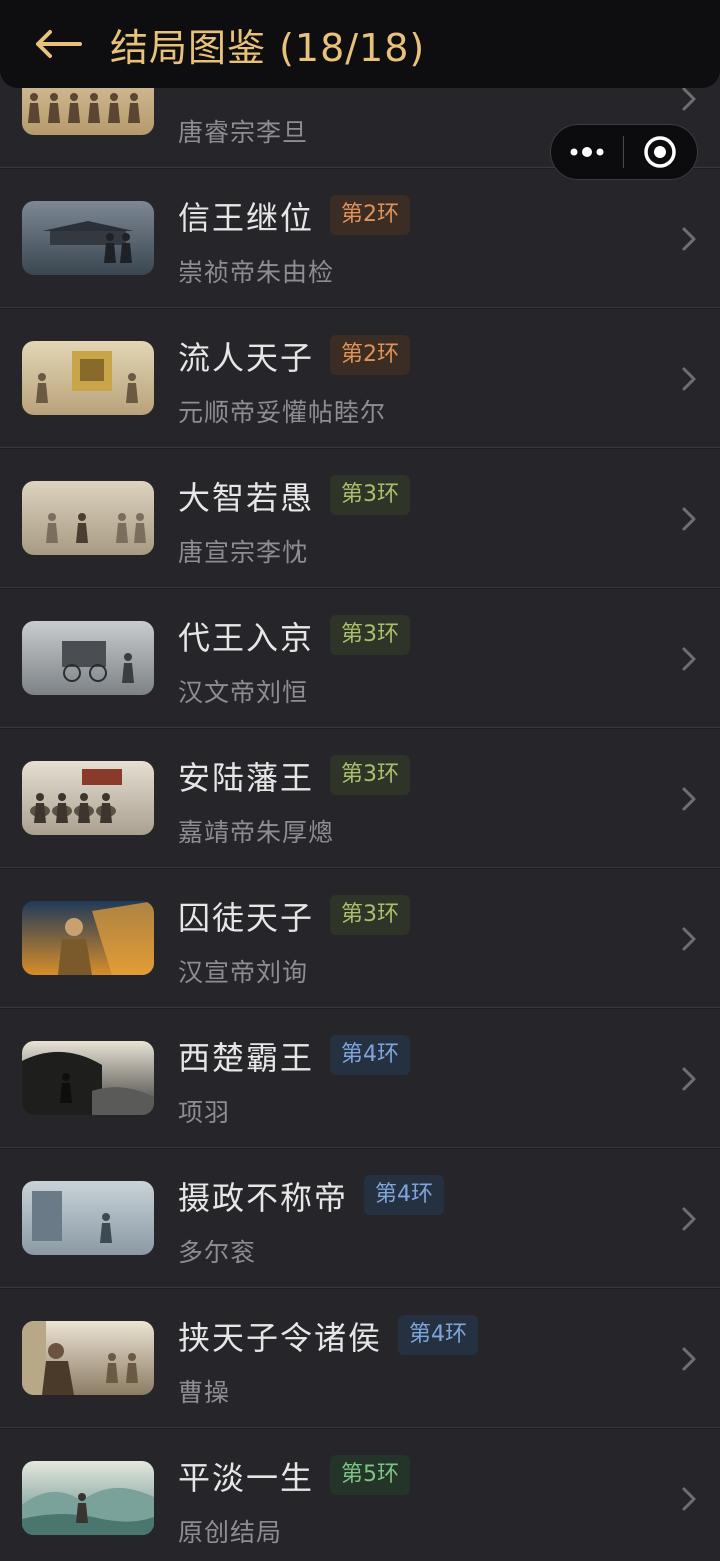  Describe the element at coordinates (217, 1252) in the screenshot. I see `emperor-name: 多尔衮` at that location.